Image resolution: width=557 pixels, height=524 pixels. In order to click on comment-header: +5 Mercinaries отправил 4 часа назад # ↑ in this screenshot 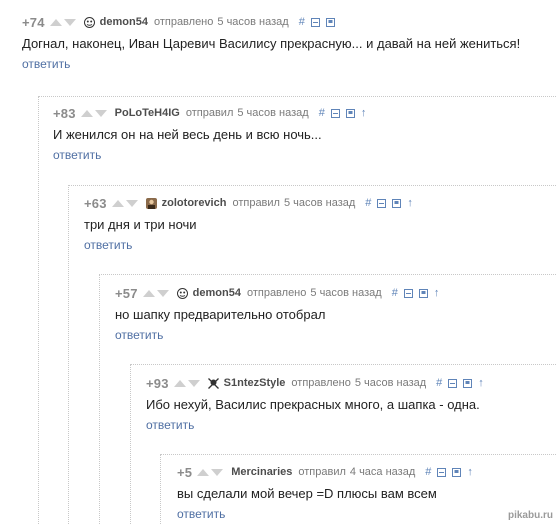, I will do `click(328, 472)`.